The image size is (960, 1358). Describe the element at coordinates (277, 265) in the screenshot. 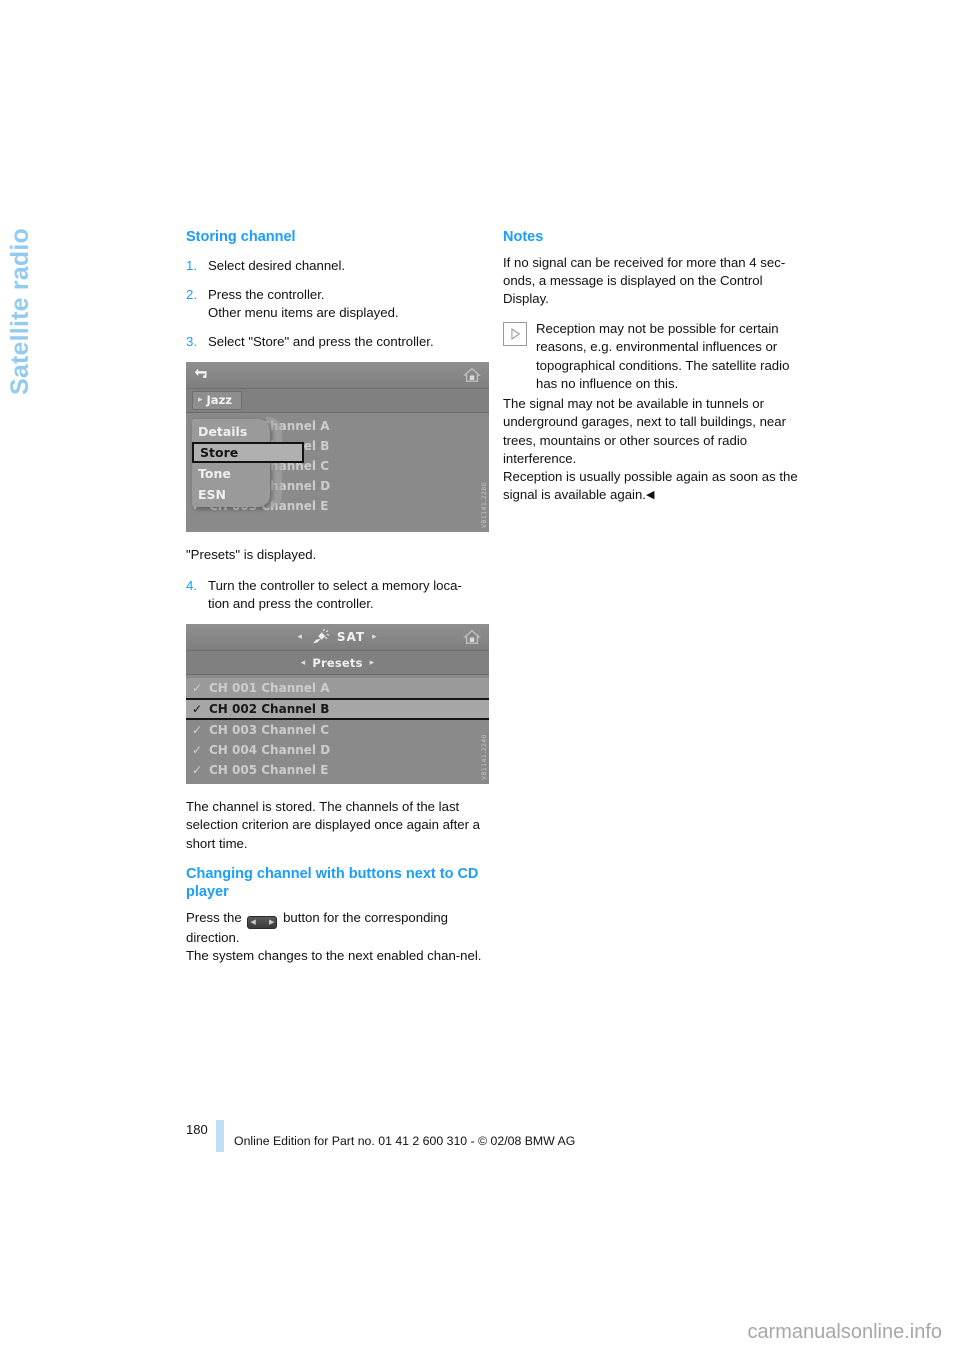

I see `step-text: Select desired channel.` at that location.